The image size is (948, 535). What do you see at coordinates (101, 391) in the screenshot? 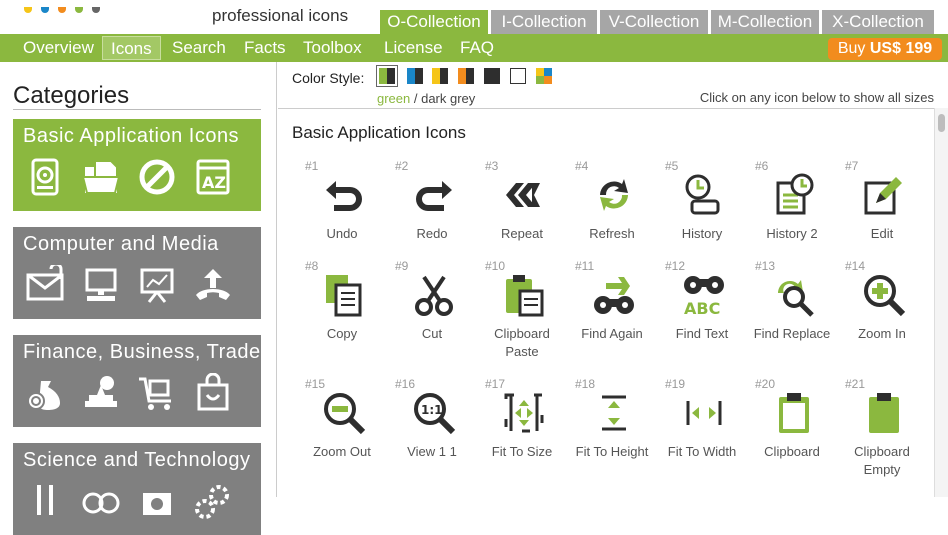
I see `stamp-icon` at bounding box center [101, 391].